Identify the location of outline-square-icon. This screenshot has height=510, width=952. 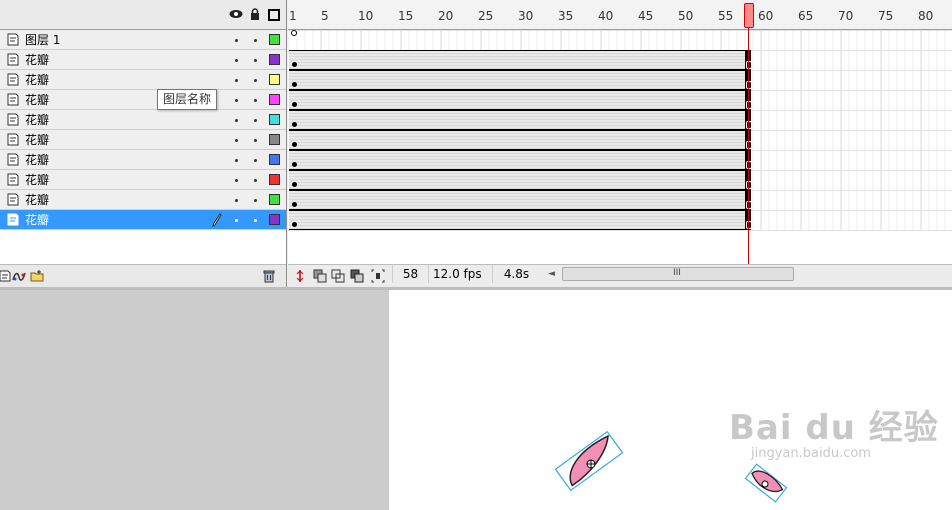
(274, 15).